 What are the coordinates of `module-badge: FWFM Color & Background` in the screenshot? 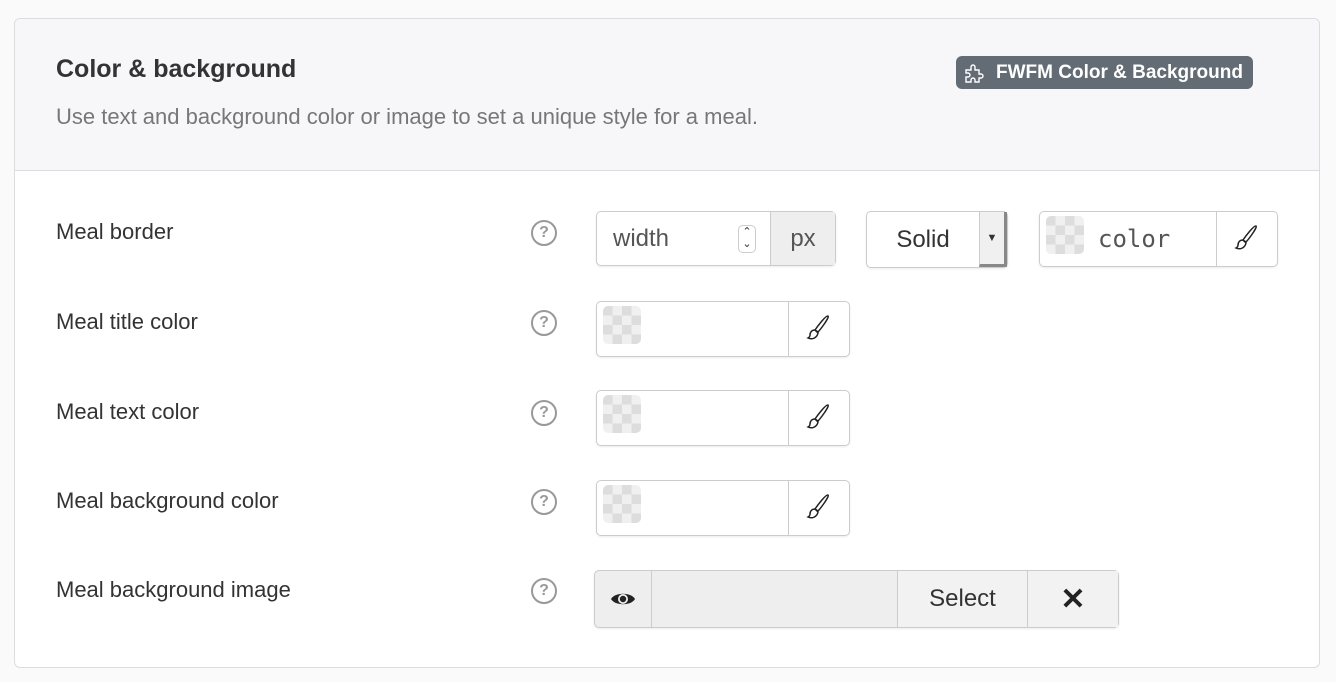 It's located at (1104, 72).